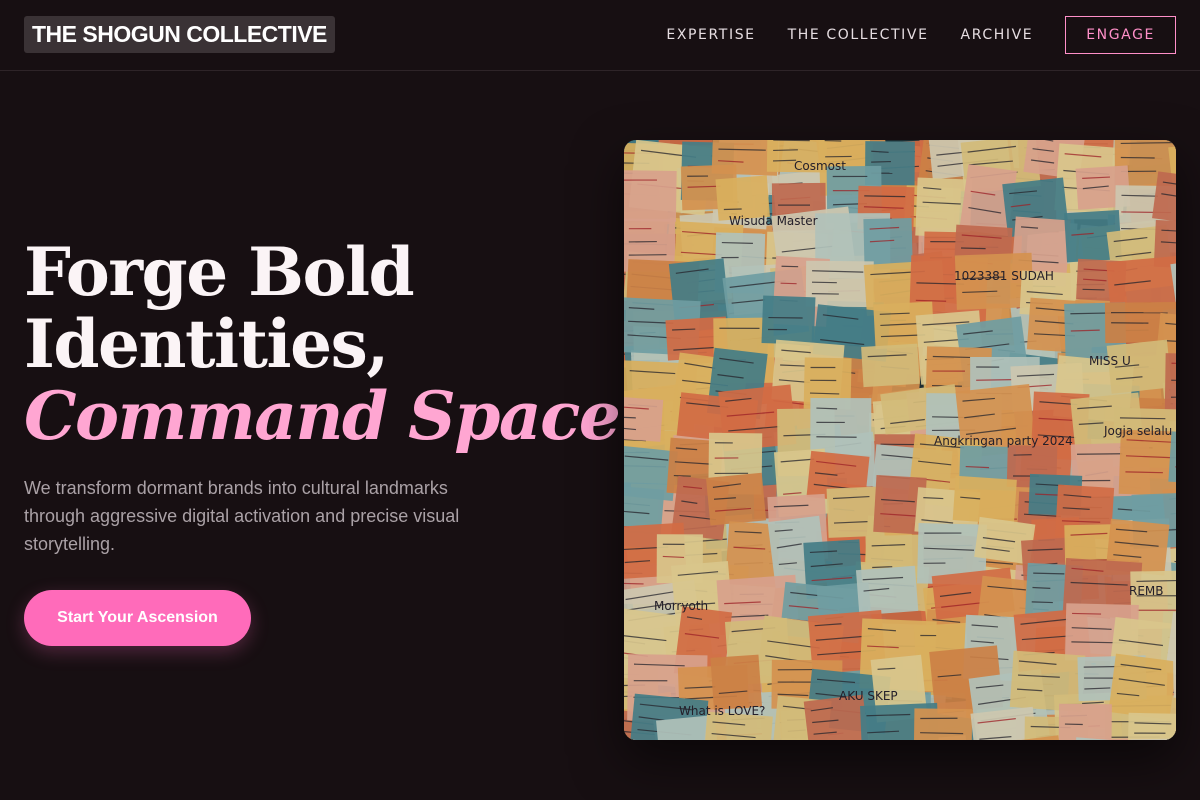 The image size is (1200, 800). Describe the element at coordinates (206, 344) in the screenshot. I see `hero-title-line-2: Identities,` at that location.